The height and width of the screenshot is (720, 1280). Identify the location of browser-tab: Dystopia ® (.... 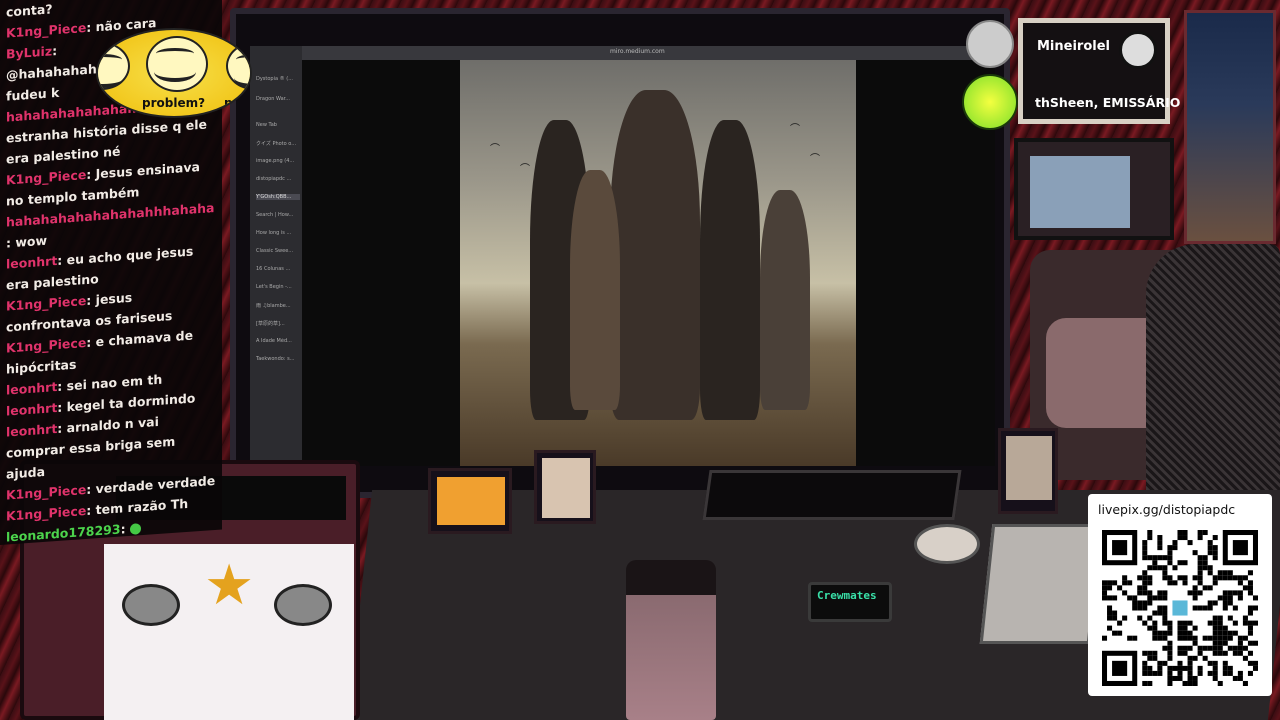
(278, 79).